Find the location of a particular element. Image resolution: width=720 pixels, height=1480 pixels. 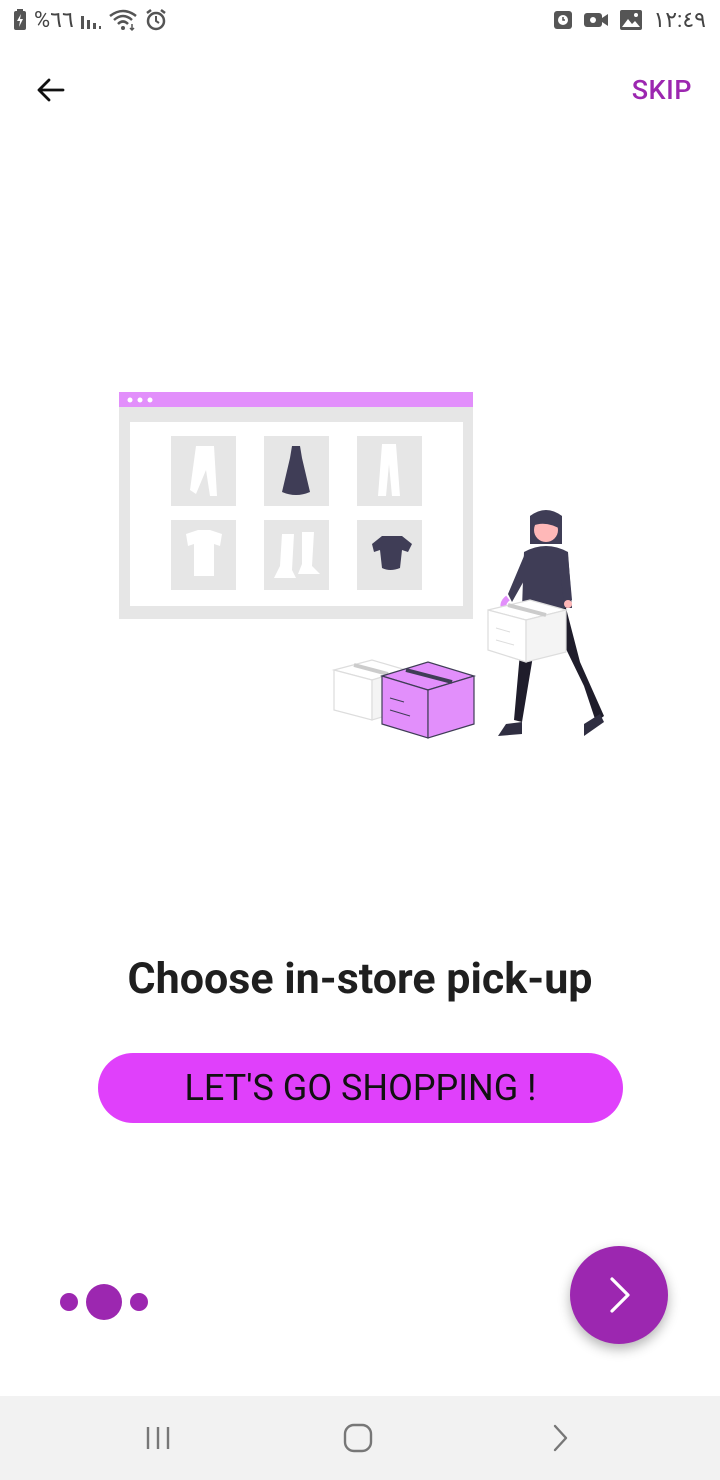

next-button is located at coordinates (619, 1295).